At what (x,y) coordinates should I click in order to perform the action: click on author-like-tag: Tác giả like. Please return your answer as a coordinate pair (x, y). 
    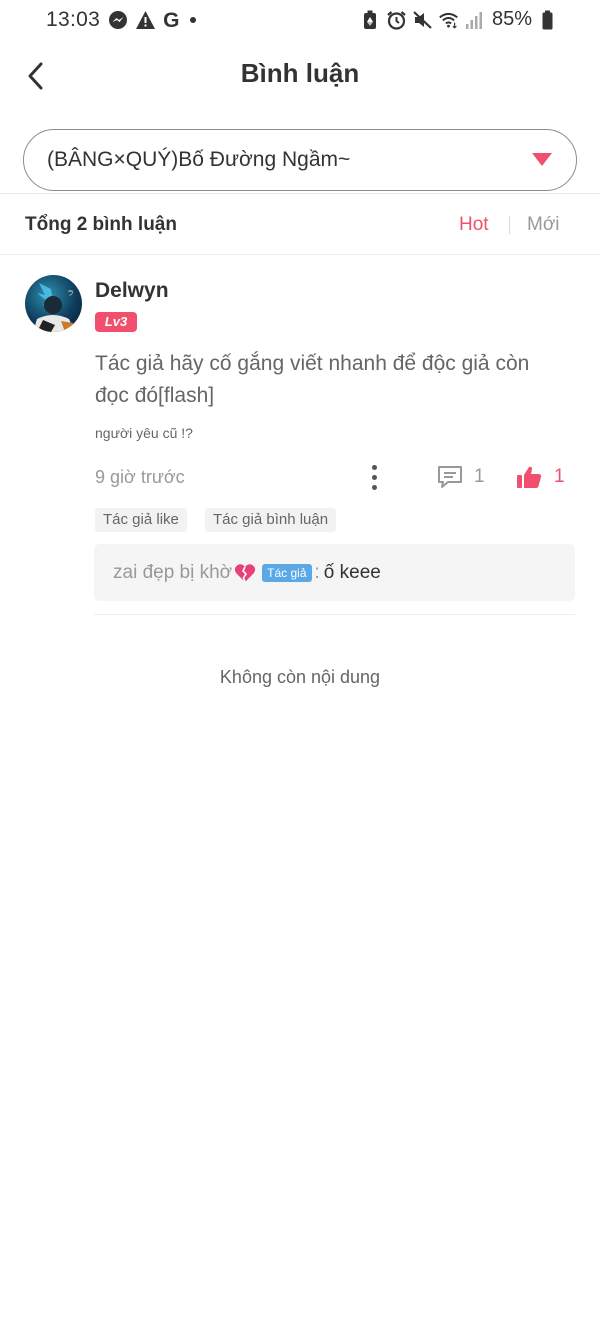
    Looking at the image, I should click on (141, 520).